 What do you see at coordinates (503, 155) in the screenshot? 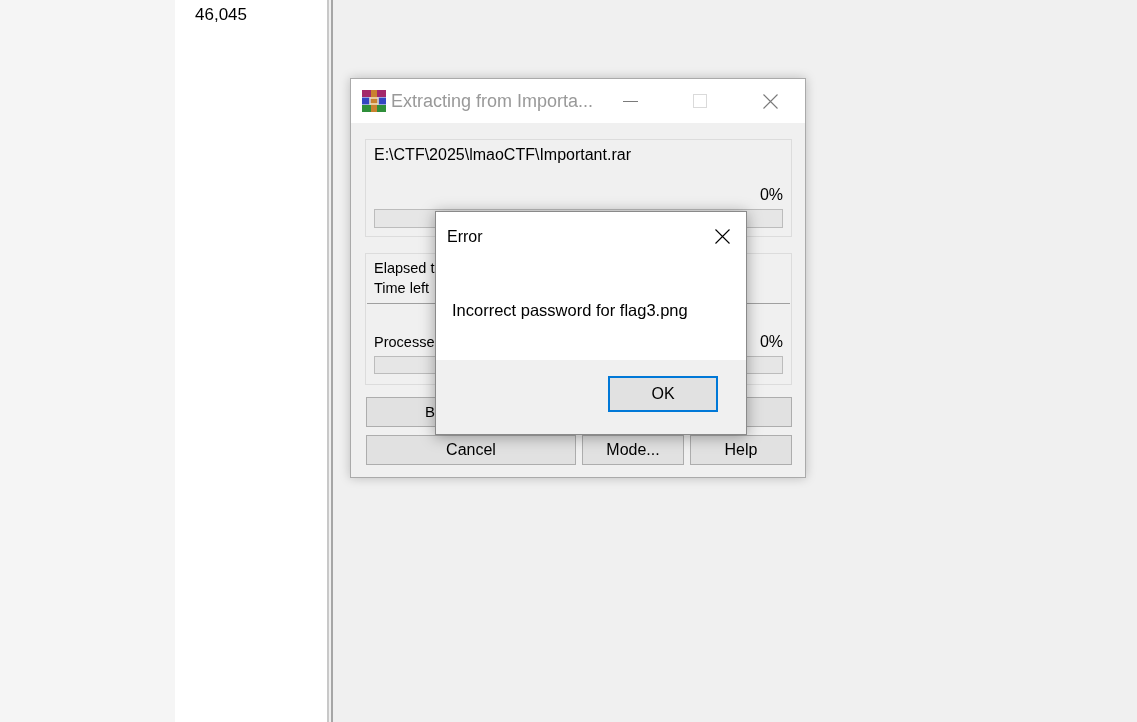
I see `archive-path: E:\CTF\2025\lmaoCTF\Important.rar` at bounding box center [503, 155].